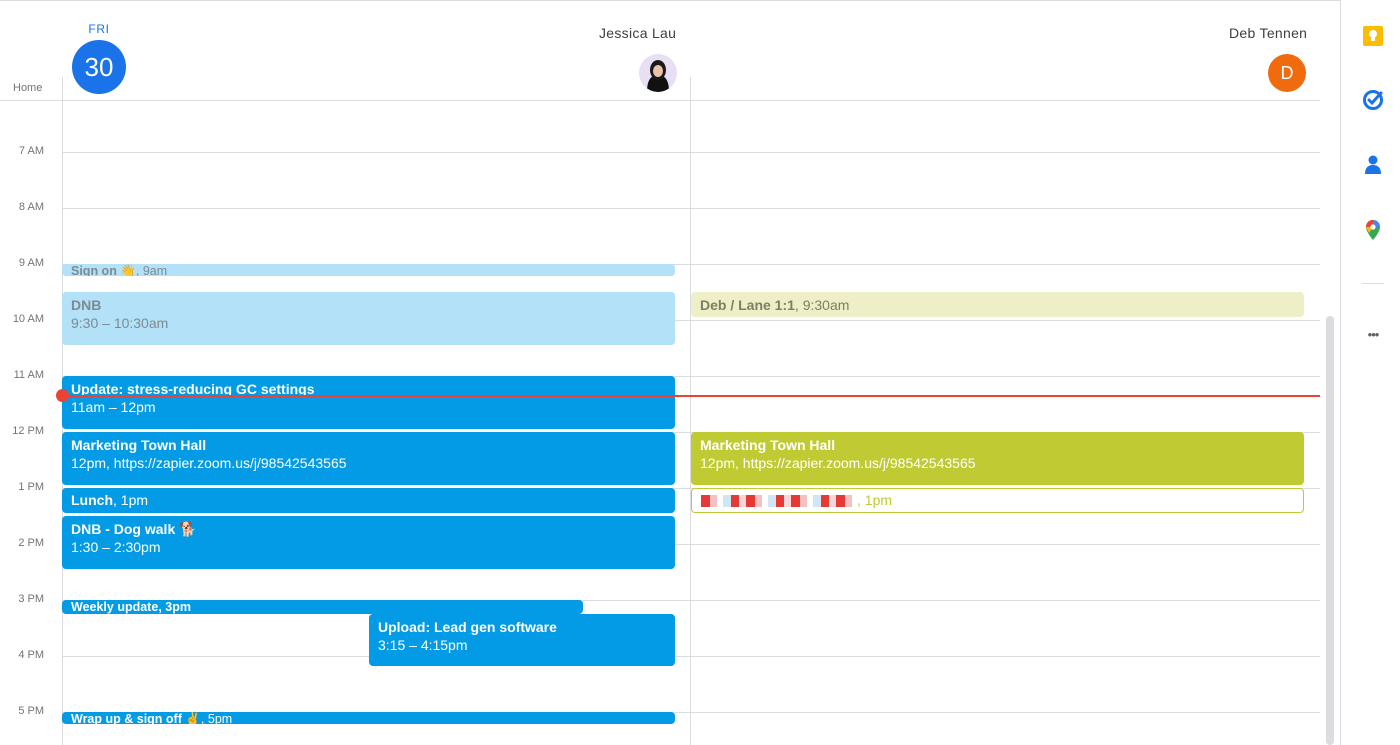 The height and width of the screenshot is (745, 1400). What do you see at coordinates (779, 501) in the screenshot?
I see `redacted-title` at bounding box center [779, 501].